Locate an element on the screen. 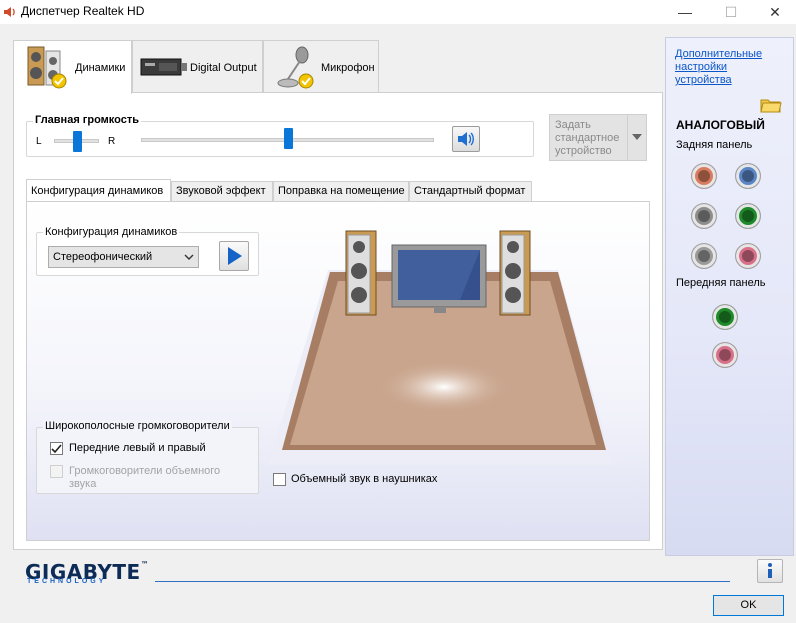  maximize-button: ☐ is located at coordinates (731, 12).